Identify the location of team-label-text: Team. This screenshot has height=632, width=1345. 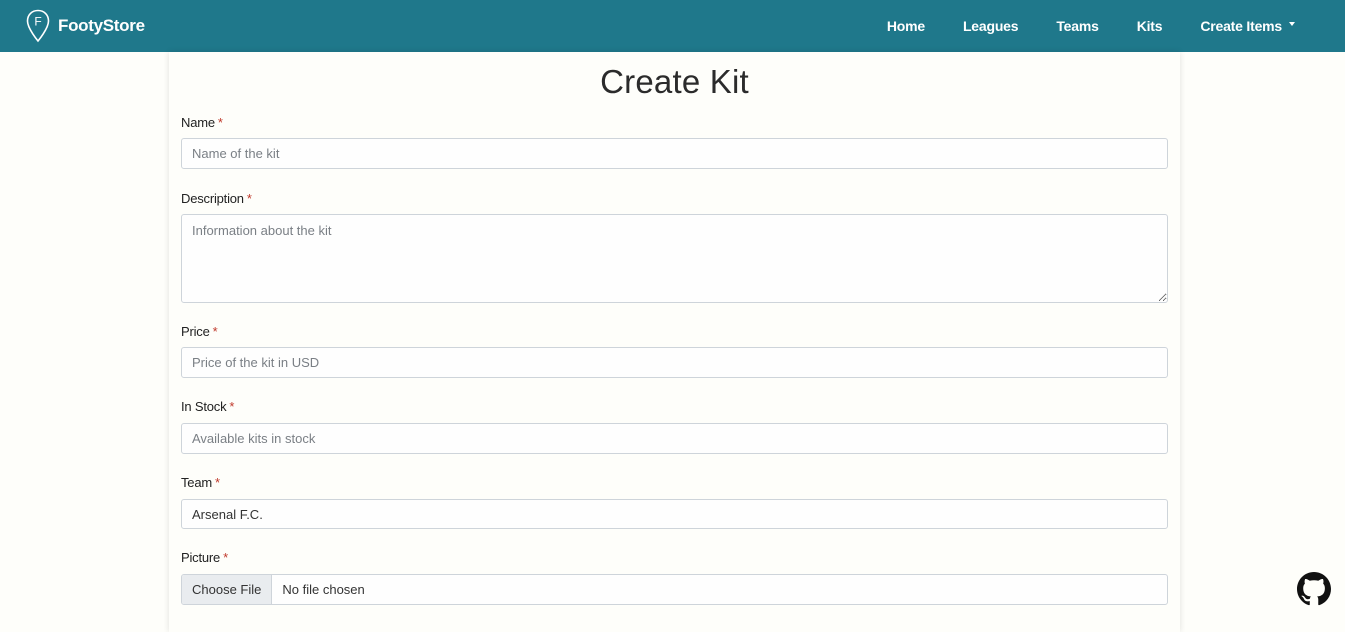
(196, 482).